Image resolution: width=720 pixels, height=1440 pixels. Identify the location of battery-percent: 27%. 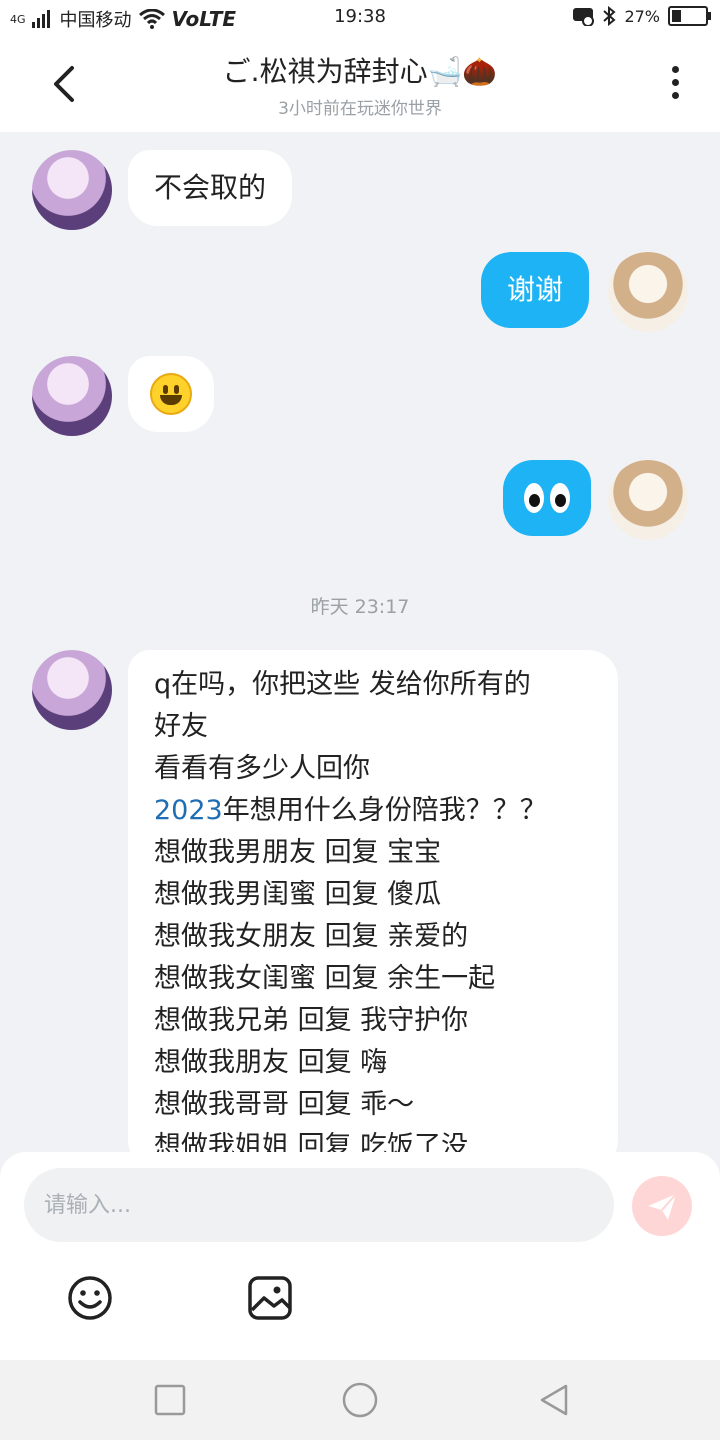
(642, 16).